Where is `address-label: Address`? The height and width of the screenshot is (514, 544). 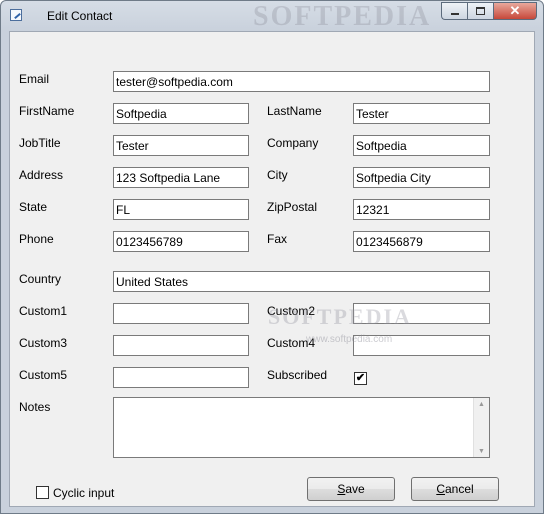
address-label: Address is located at coordinates (41, 175).